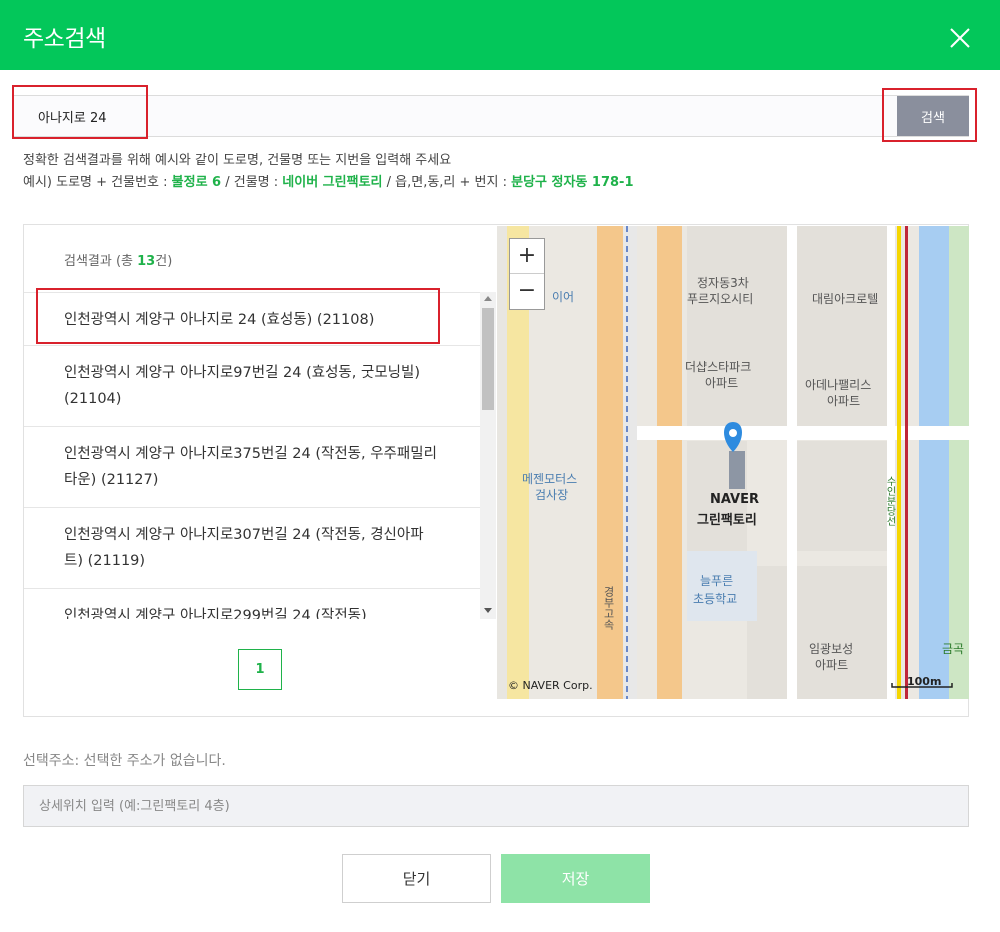 The width and height of the screenshot is (1000, 932). What do you see at coordinates (500, 35) in the screenshot?
I see `dialog-header: 주소검색` at bounding box center [500, 35].